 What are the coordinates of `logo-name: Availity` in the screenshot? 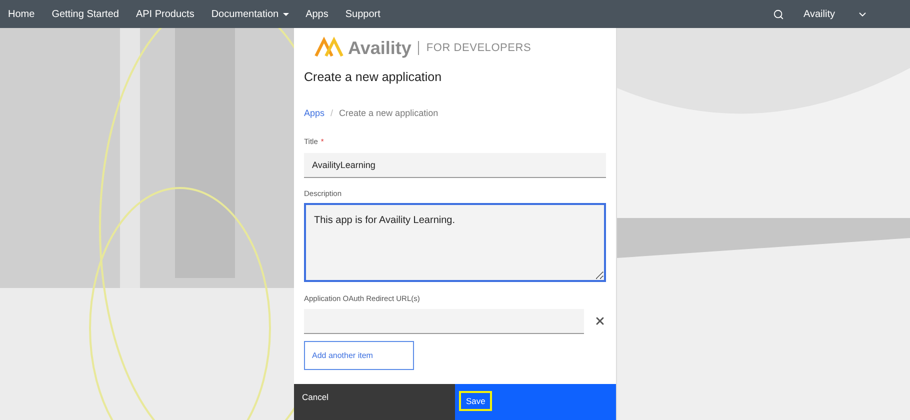 It's located at (380, 48).